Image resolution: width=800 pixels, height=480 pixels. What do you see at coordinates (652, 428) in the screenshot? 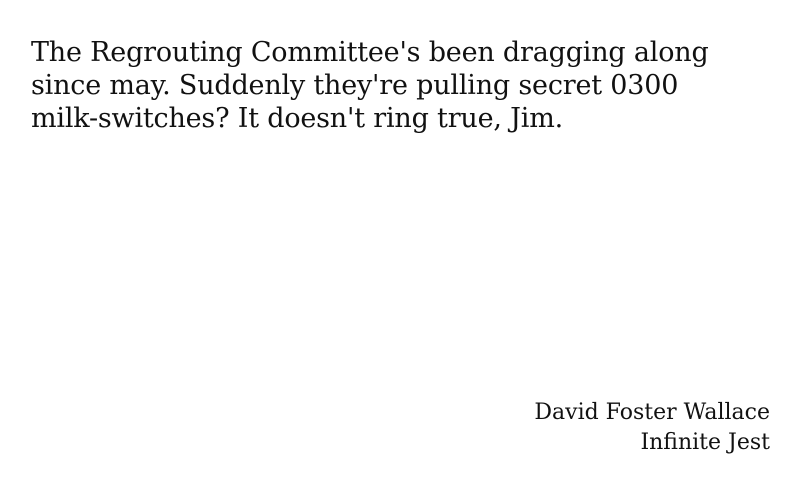
I see `attribution: David Foster Wallace Infinite Jest` at bounding box center [652, 428].